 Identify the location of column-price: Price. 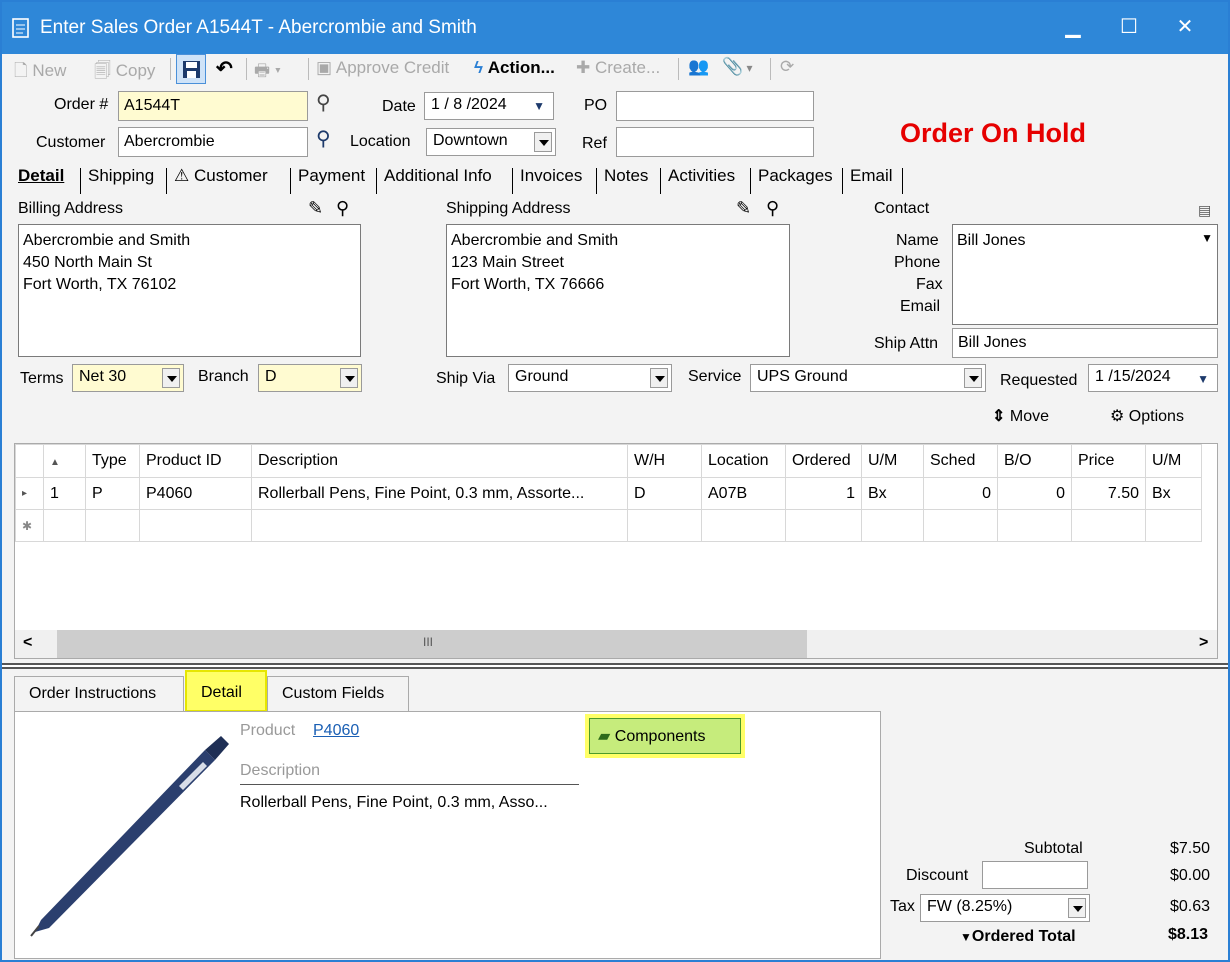
(1108, 461).